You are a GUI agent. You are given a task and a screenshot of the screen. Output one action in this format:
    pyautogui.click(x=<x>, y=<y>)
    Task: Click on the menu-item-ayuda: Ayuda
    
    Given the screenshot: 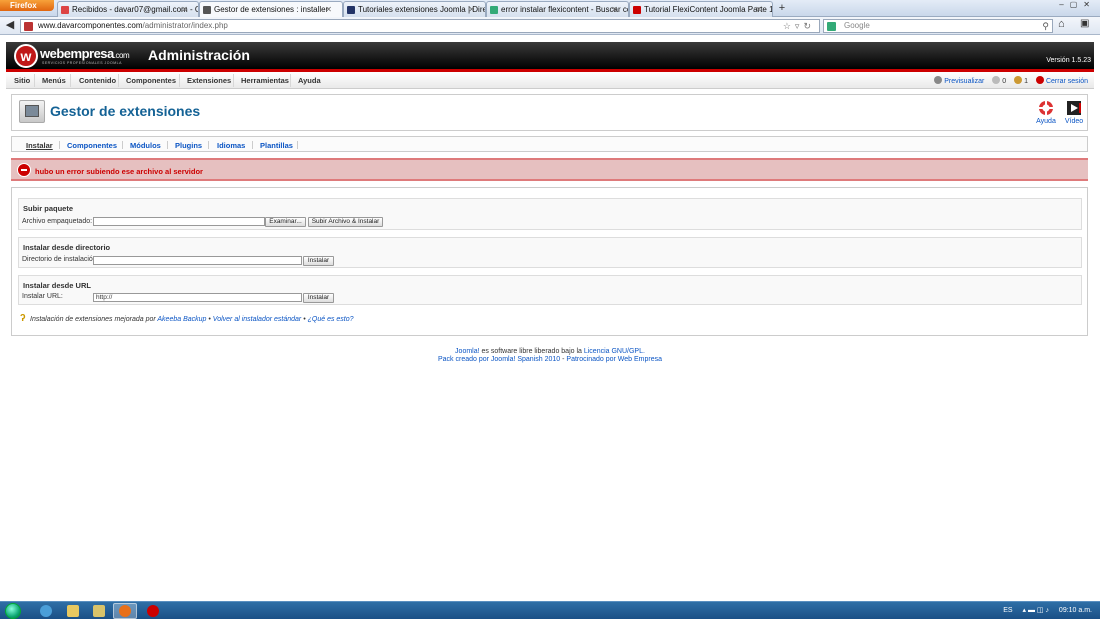 What is the action you would take?
    pyautogui.click(x=309, y=80)
    